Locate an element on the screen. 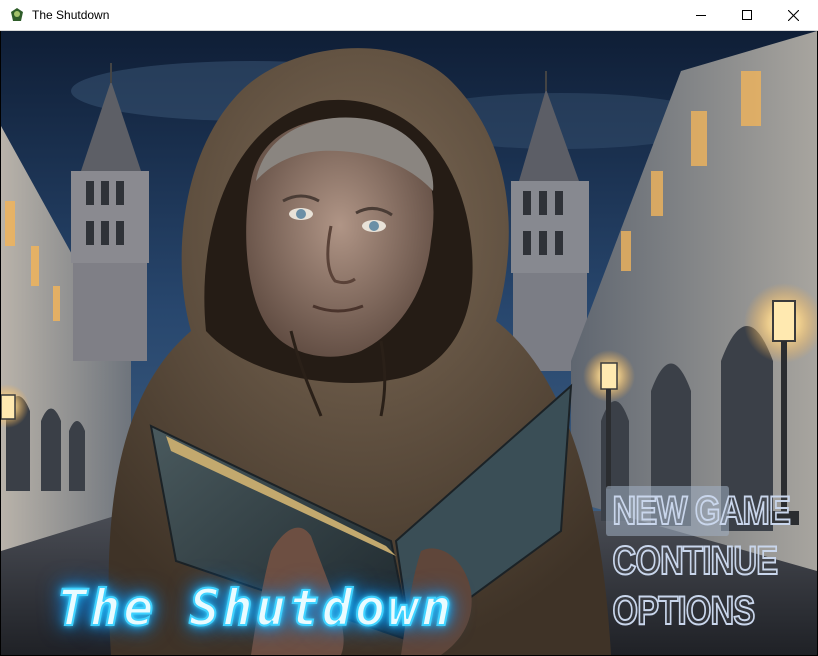 This screenshot has width=818, height=656. game-title: The Shutdown is located at coordinates (255, 608).